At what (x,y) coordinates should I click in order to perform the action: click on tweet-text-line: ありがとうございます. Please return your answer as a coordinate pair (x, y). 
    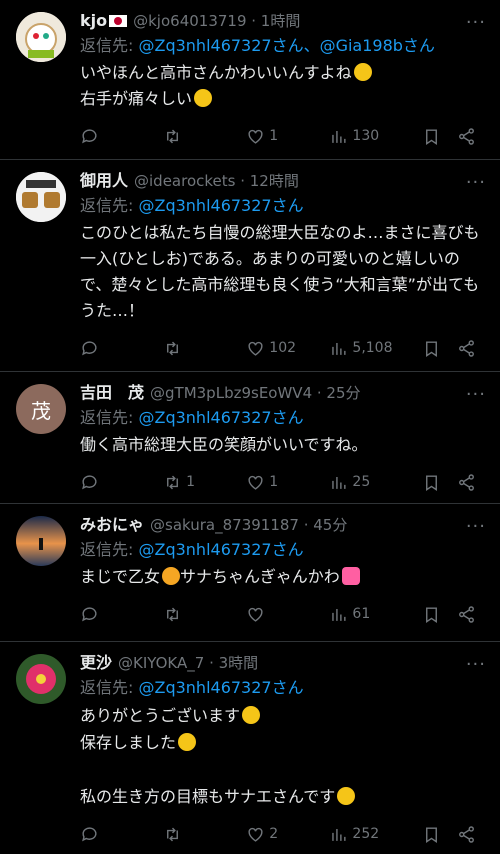
    Looking at the image, I should click on (160, 715).